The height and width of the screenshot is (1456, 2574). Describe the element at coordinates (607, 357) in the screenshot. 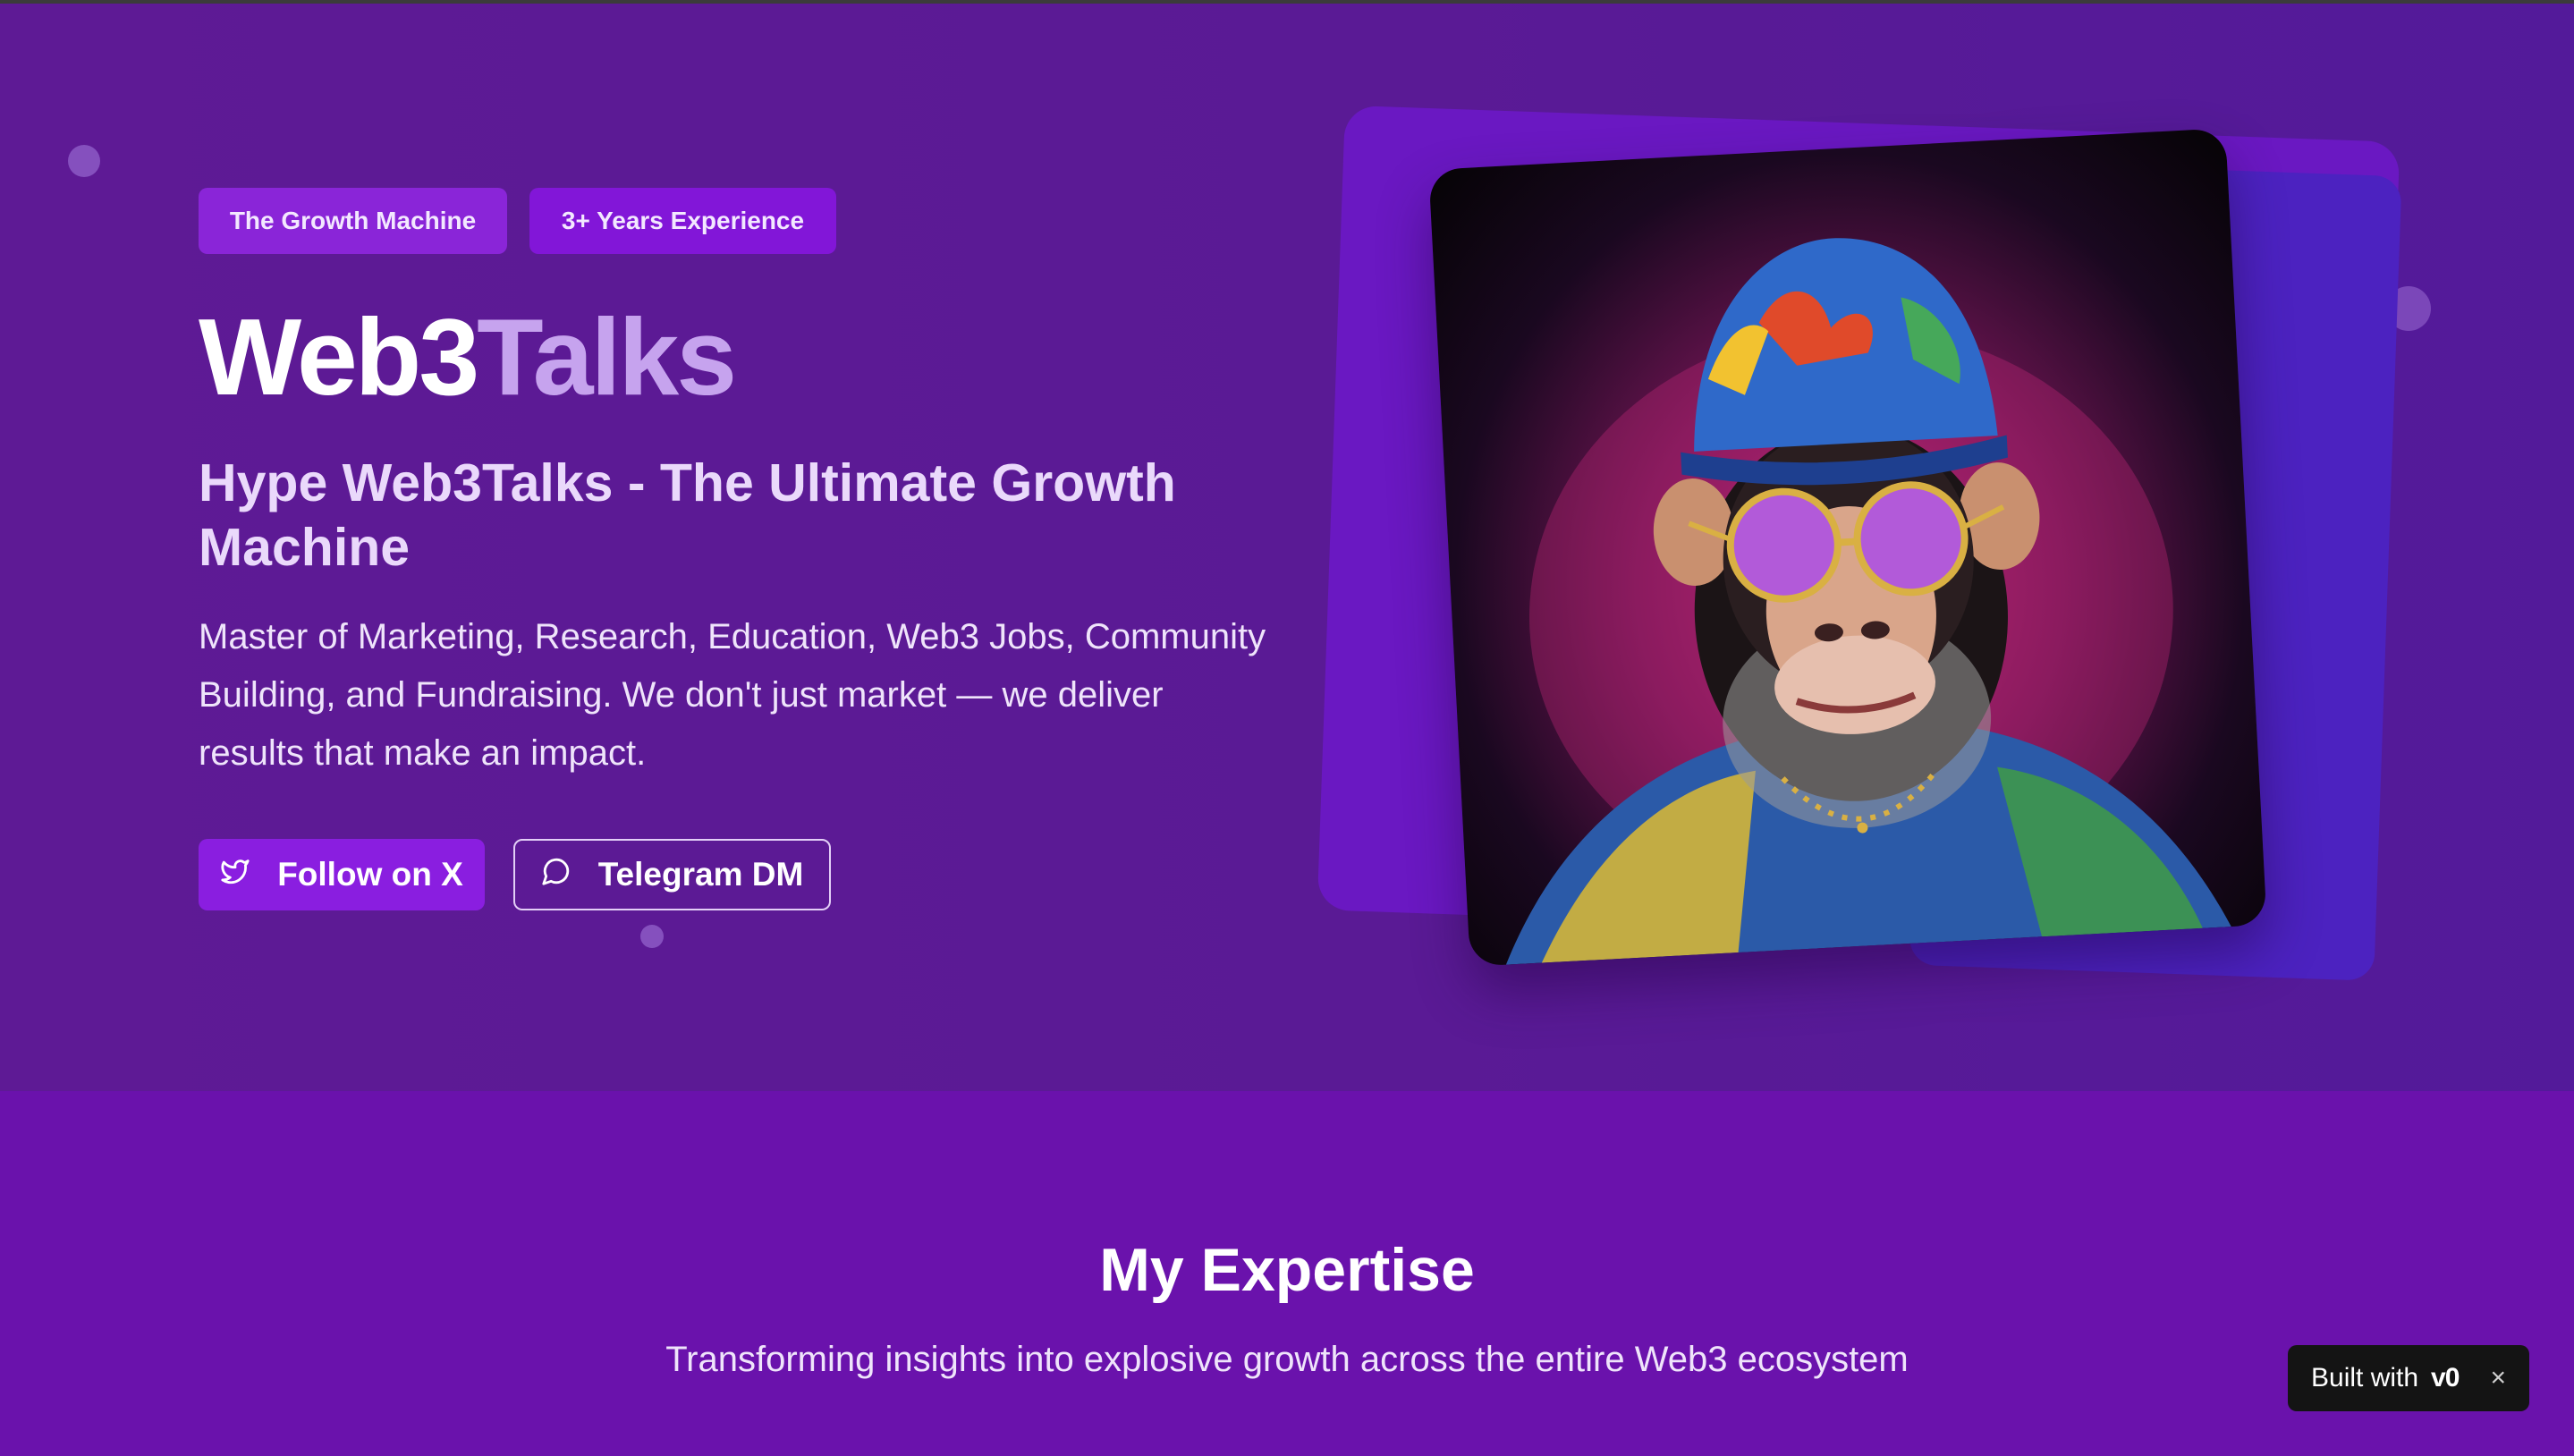

I see `title-part-talks: Talks` at that location.